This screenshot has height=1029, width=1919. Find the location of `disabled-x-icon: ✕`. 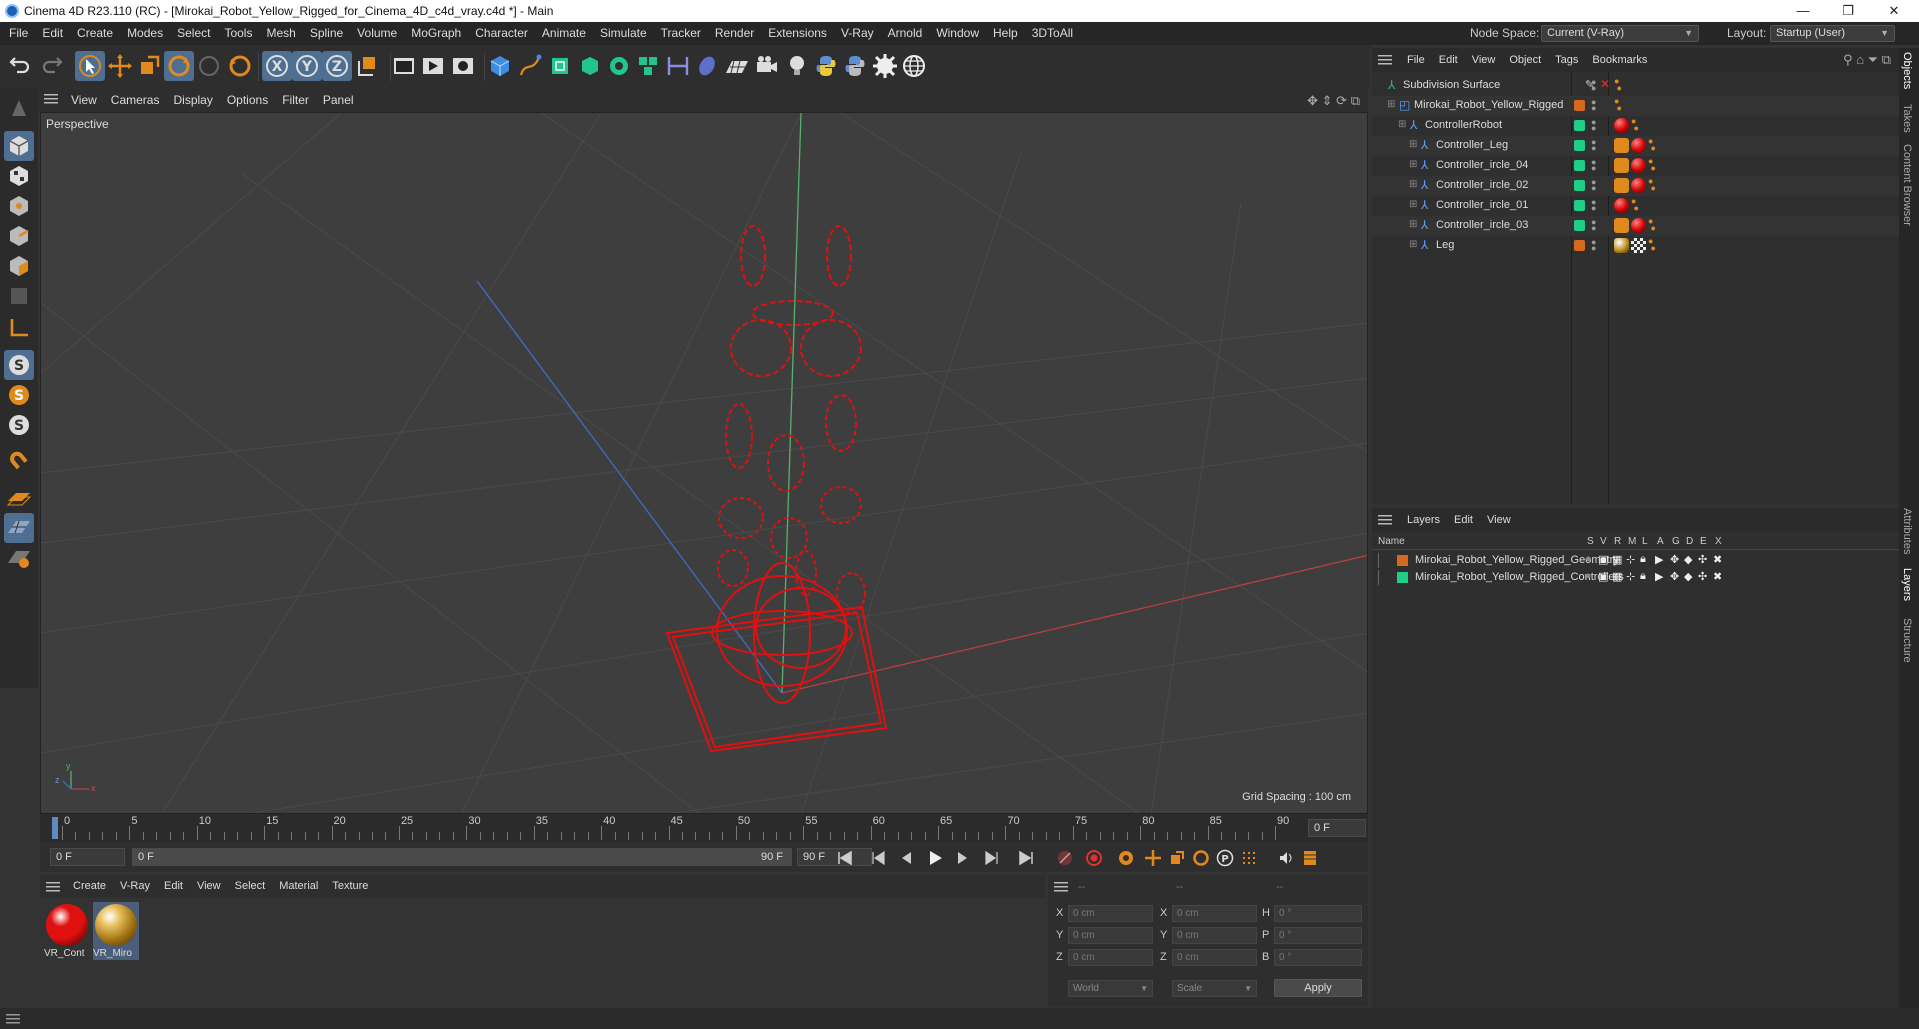

disabled-x-icon: ✕ is located at coordinates (1605, 84).